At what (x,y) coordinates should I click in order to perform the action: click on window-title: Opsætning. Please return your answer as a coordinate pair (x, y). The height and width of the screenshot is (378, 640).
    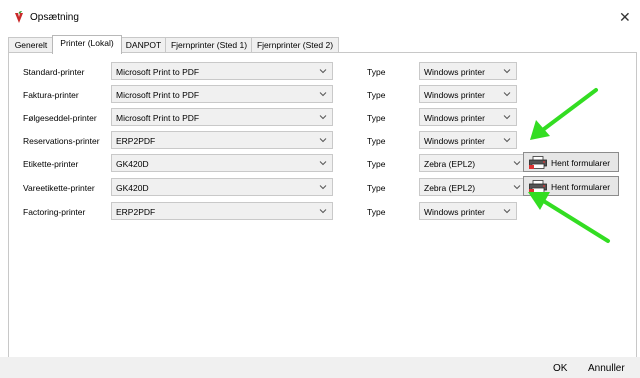
    Looking at the image, I should click on (54, 17).